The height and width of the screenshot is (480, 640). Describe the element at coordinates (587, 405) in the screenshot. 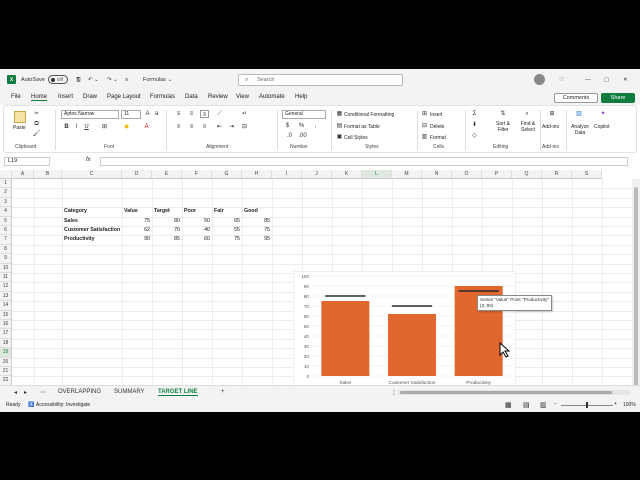

I see `zoom-slider-thumb` at that location.